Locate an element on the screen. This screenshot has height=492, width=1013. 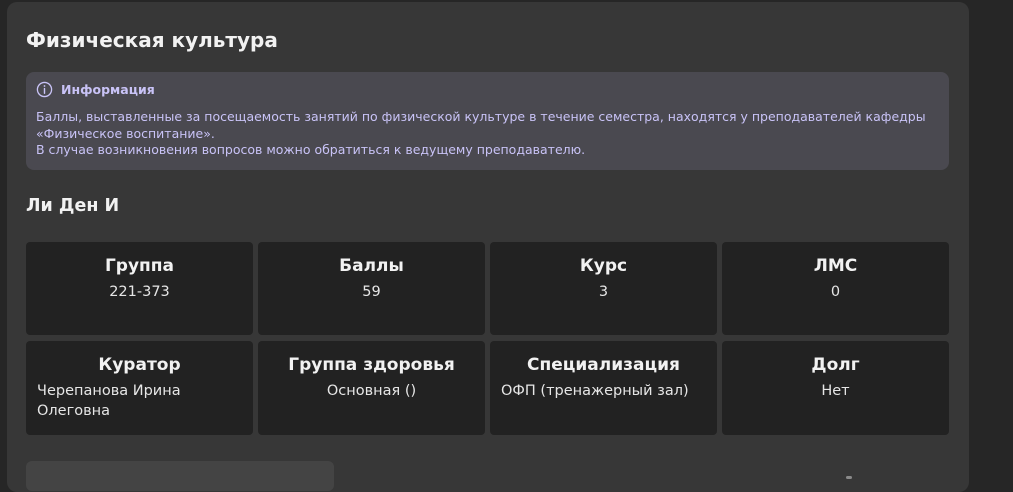
stat-card-health-group: Группа здоровья Основная () is located at coordinates (371, 388).